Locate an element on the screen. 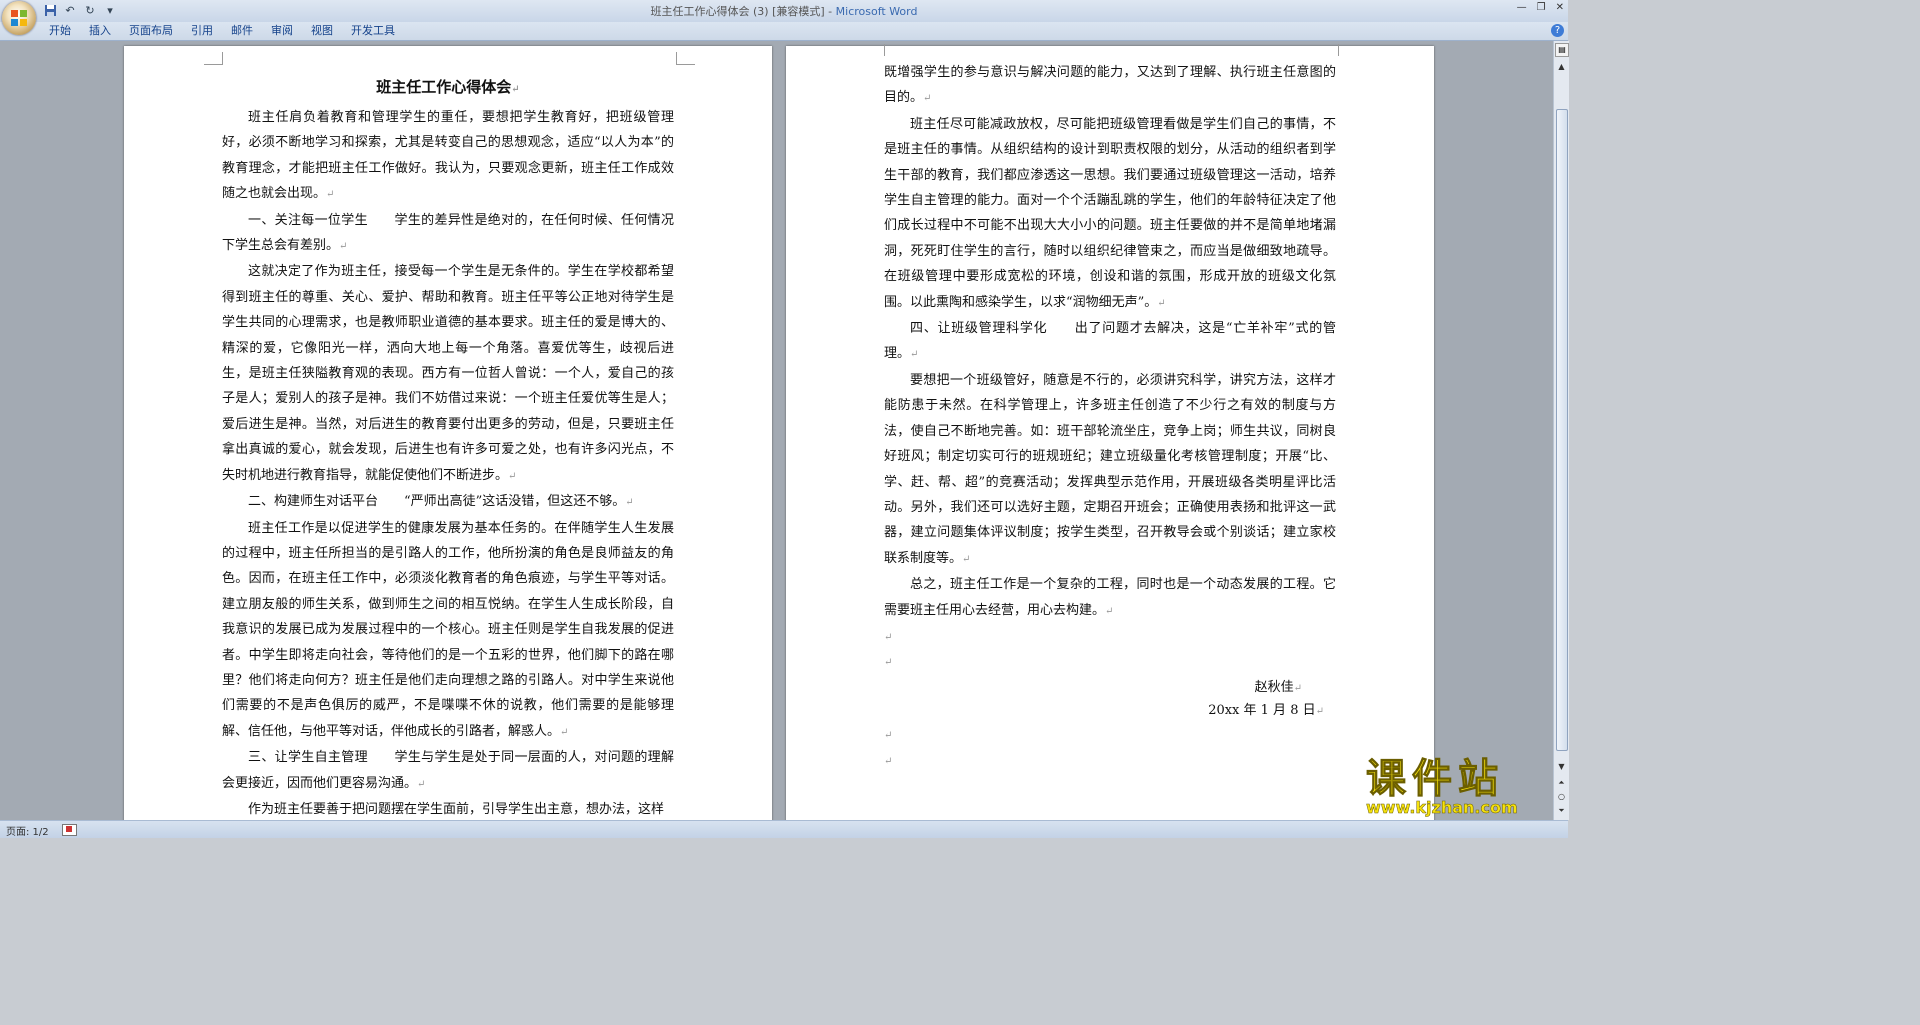 The image size is (1920, 1025). paragraph: 二、构建师生对话平台 “严师出高徒”这话没错，但这还不够。↵ is located at coordinates (441, 502).